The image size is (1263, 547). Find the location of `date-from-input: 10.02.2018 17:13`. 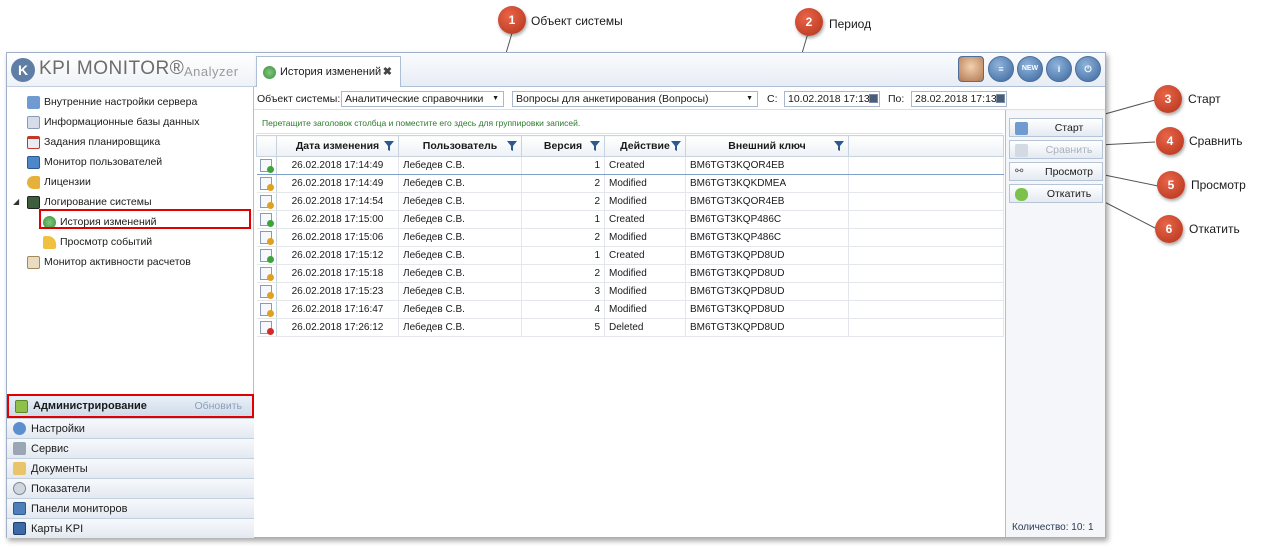

date-from-input: 10.02.2018 17:13 is located at coordinates (832, 99).